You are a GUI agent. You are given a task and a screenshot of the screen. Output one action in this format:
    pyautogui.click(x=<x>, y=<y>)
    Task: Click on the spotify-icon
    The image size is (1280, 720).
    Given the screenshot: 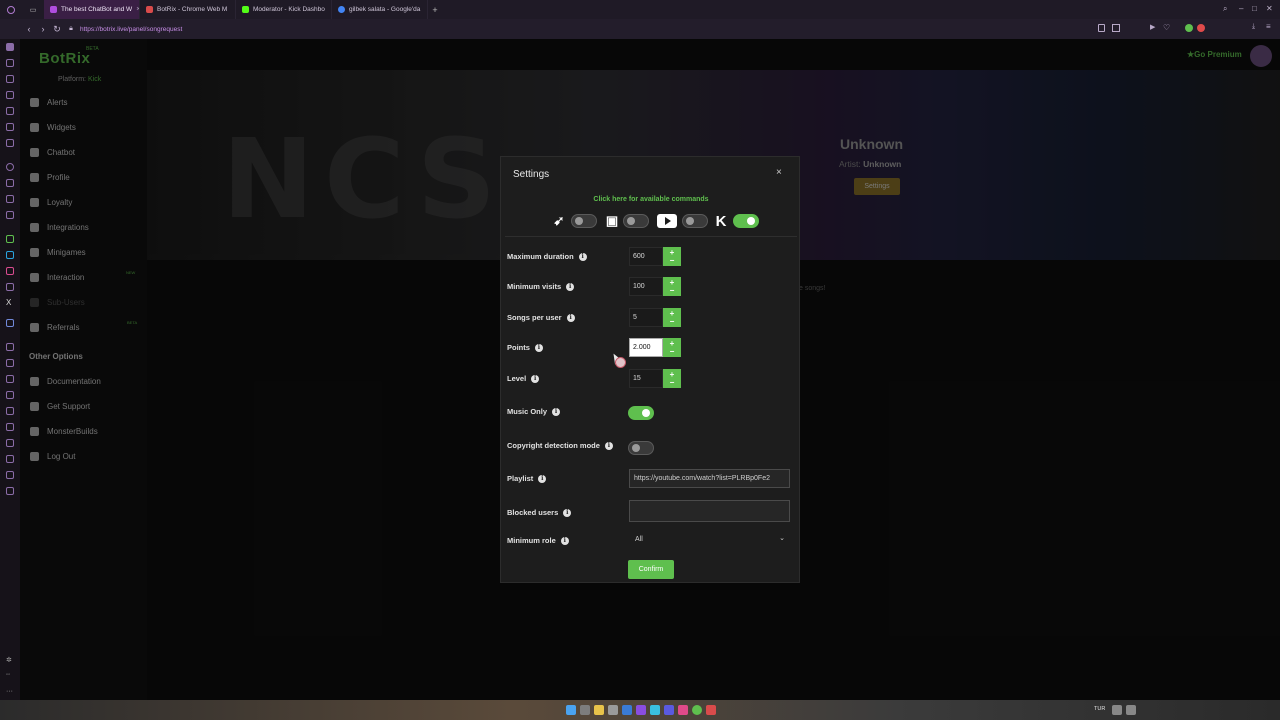 What is the action you would take?
    pyautogui.click(x=697, y=710)
    